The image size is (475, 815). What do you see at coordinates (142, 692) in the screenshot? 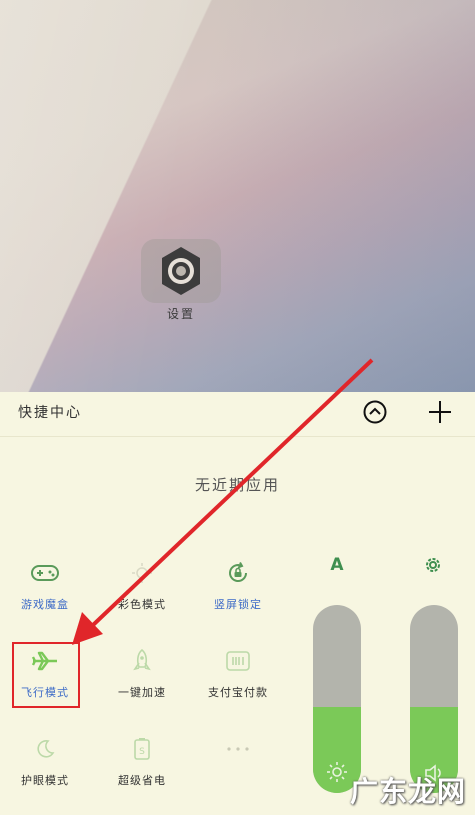
I see `tile-label: 一键加速` at bounding box center [142, 692].